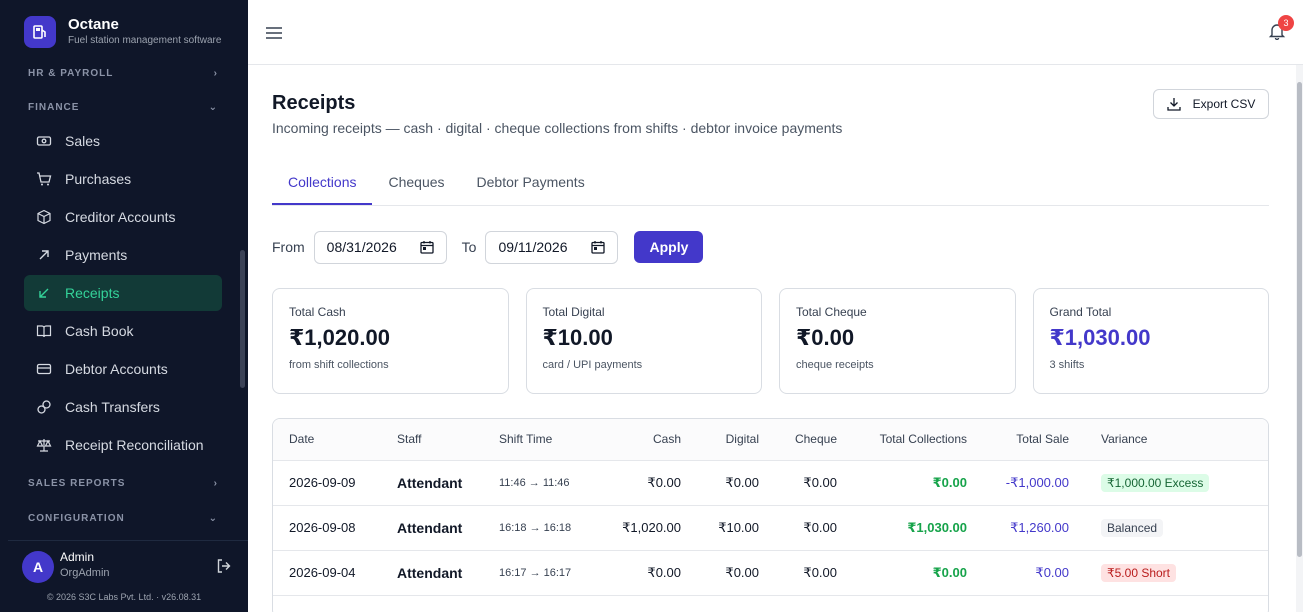 The height and width of the screenshot is (612, 1303). I want to click on nav-section-label: HR & PAYROLL, so click(71, 73).